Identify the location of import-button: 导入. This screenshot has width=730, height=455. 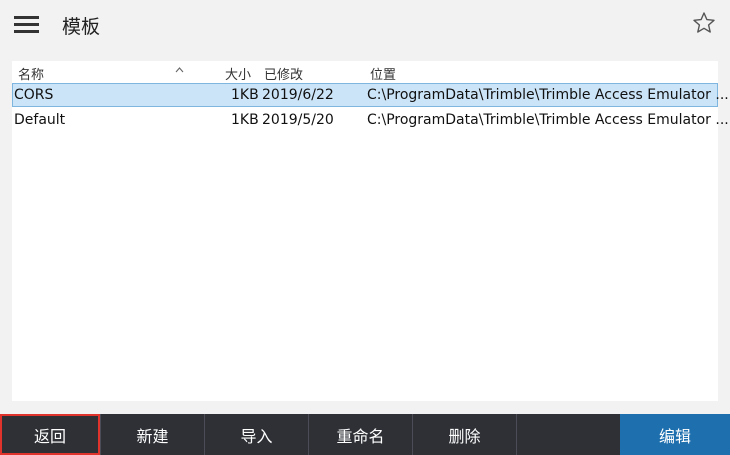
(256, 434).